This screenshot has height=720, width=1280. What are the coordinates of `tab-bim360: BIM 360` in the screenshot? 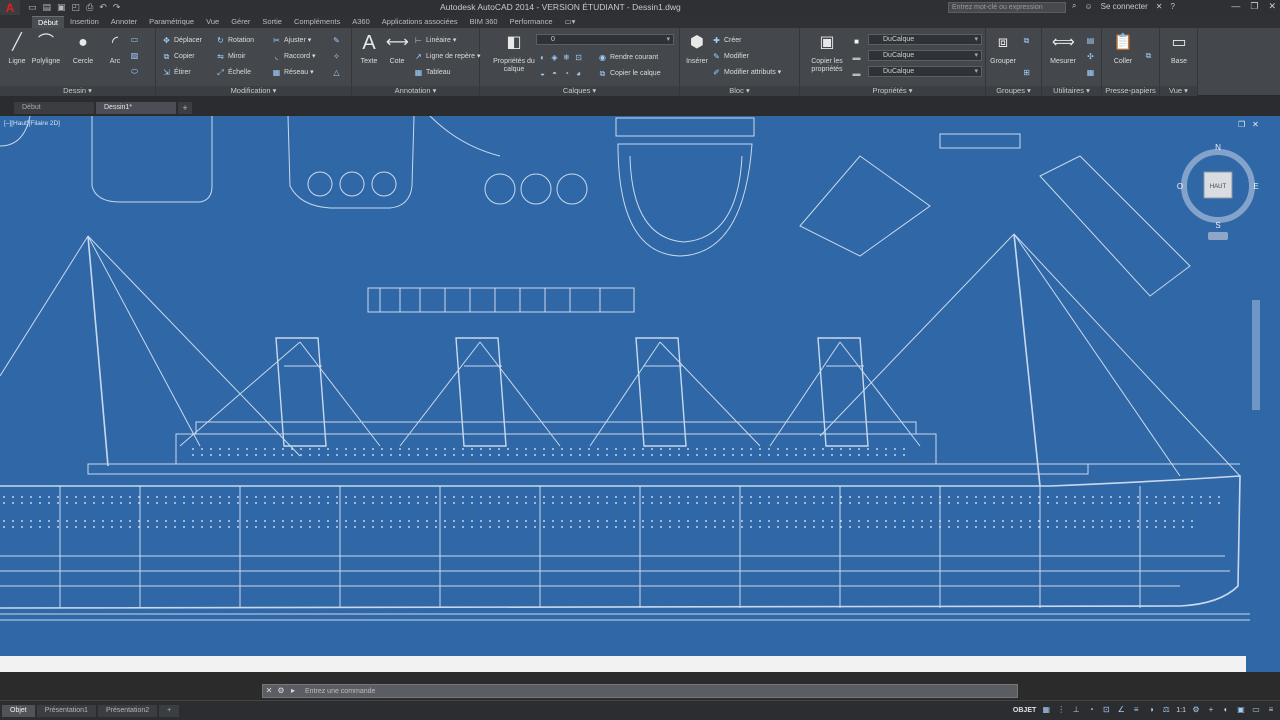 It's located at (484, 22).